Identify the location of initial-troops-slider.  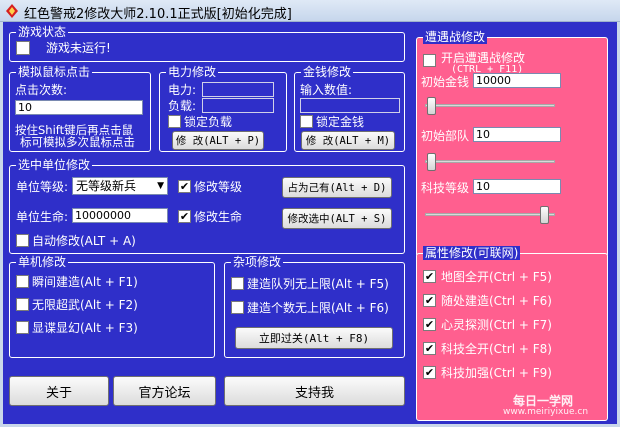
(490, 162).